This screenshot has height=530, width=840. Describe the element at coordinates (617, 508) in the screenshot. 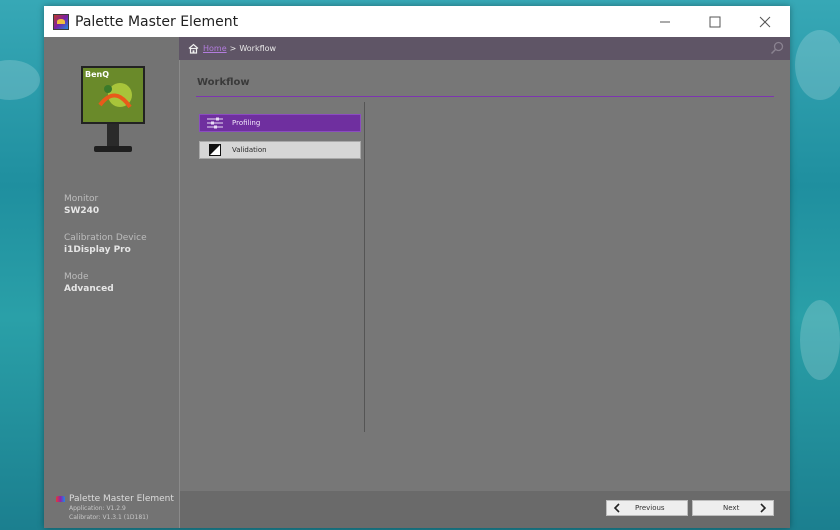

I see `chevron-left-icon` at that location.